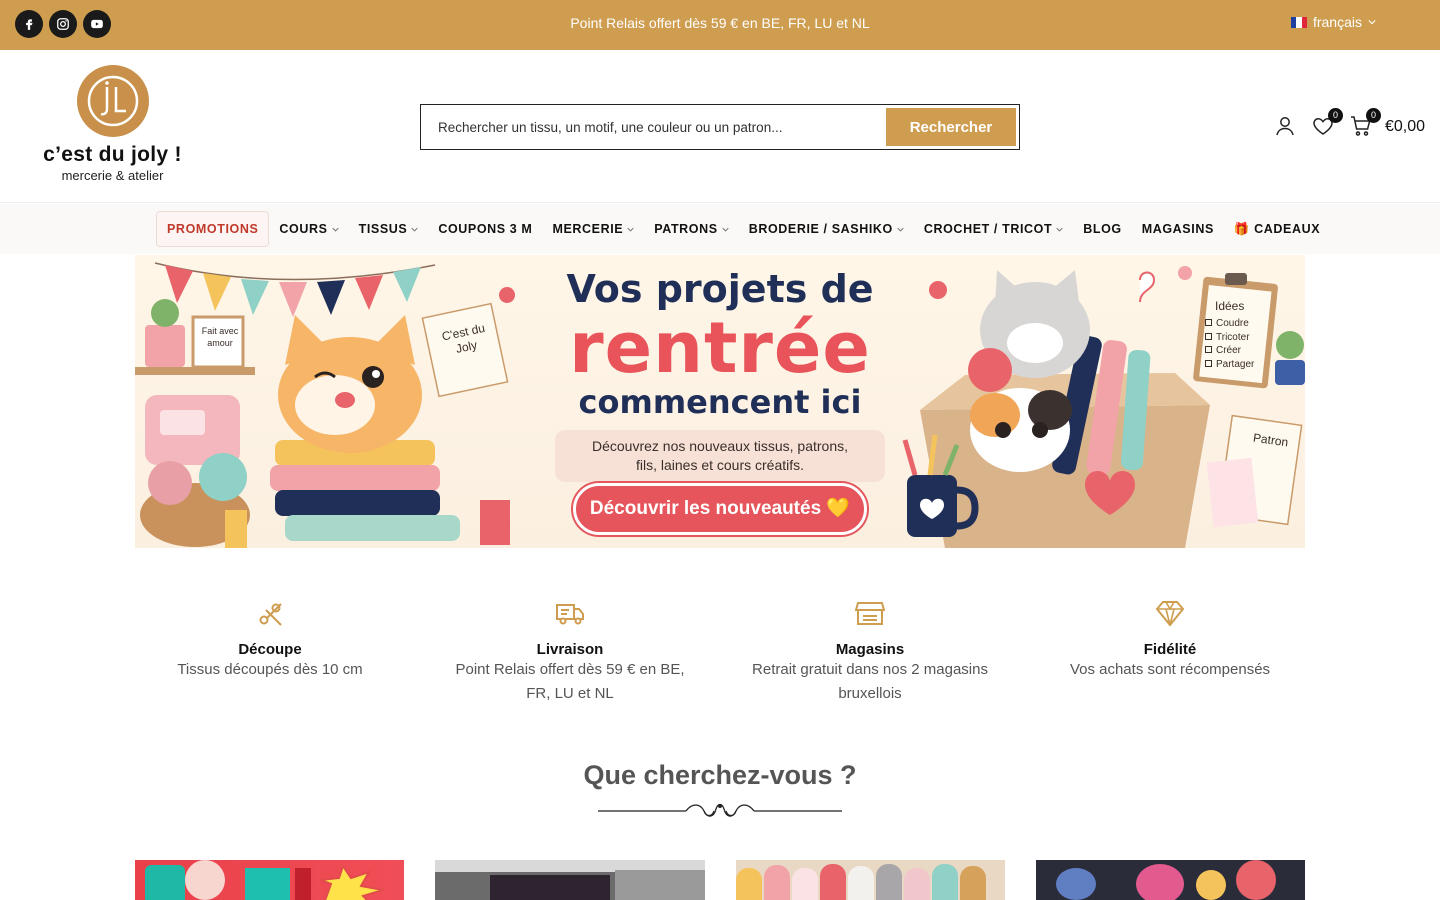 This screenshot has width=1440, height=900. I want to click on nav-item-label: PATRONS, so click(686, 229).